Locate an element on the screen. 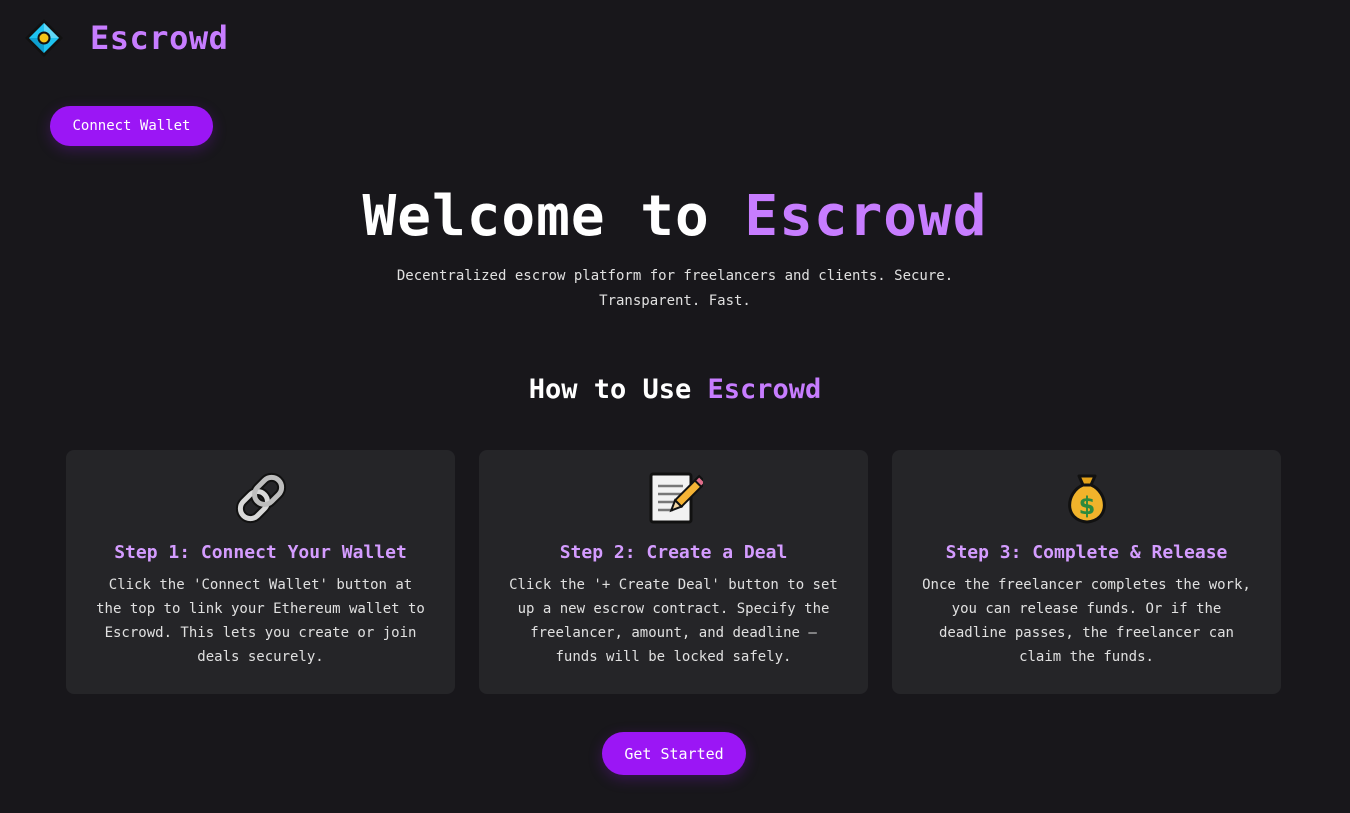  get-started-button: Get Started is located at coordinates (674, 753).